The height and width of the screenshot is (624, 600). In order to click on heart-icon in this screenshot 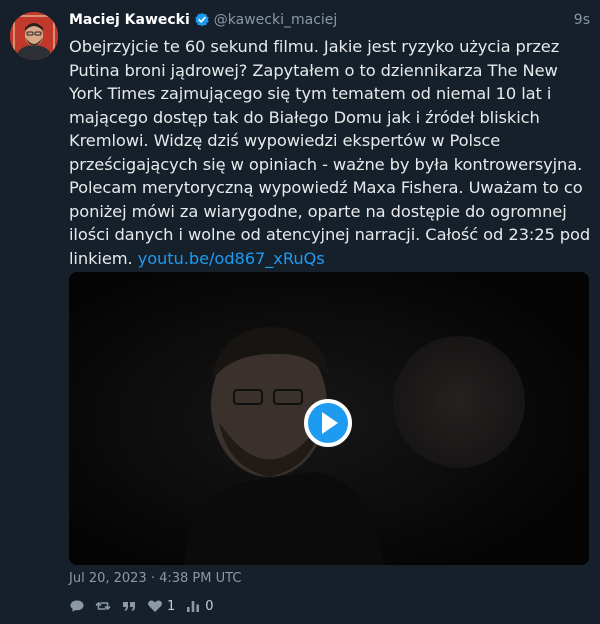, I will do `click(155, 606)`.